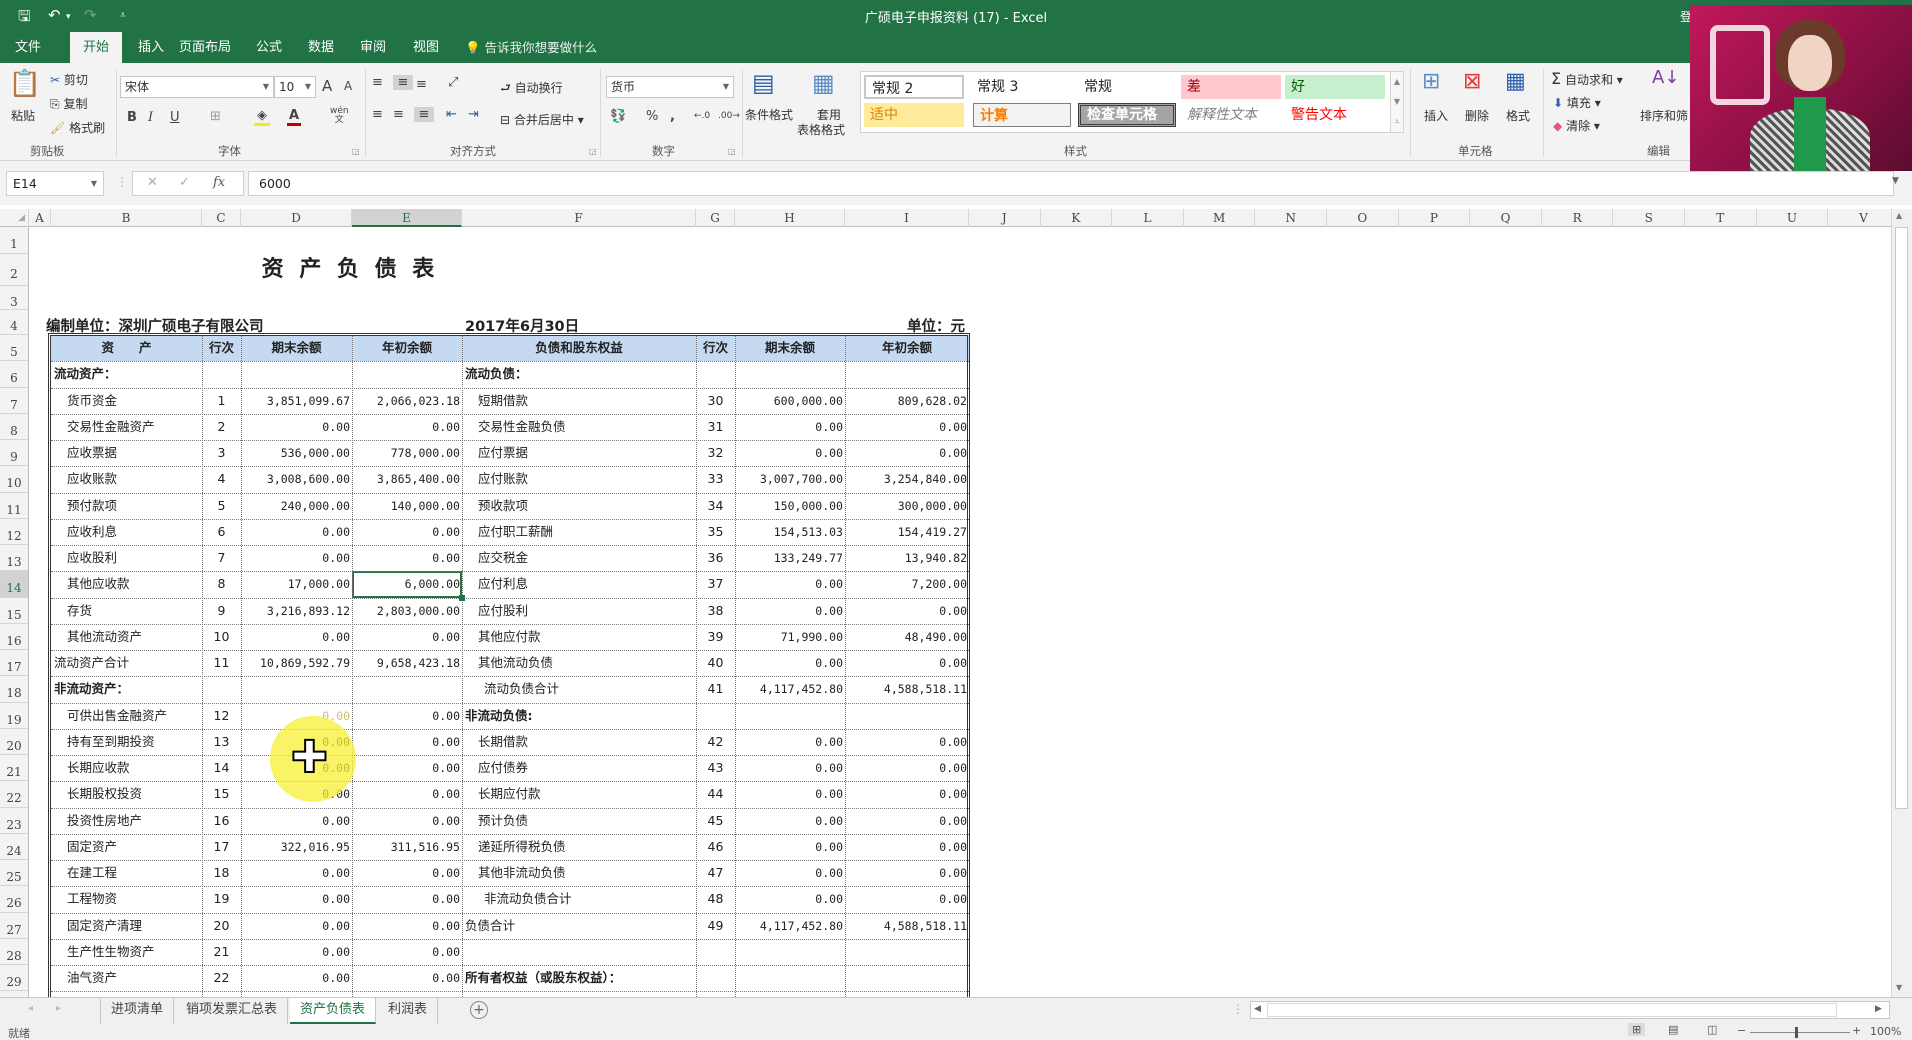 This screenshot has width=1912, height=1040. Describe the element at coordinates (1363, 218) in the screenshot. I see `column-header-o: O` at that location.